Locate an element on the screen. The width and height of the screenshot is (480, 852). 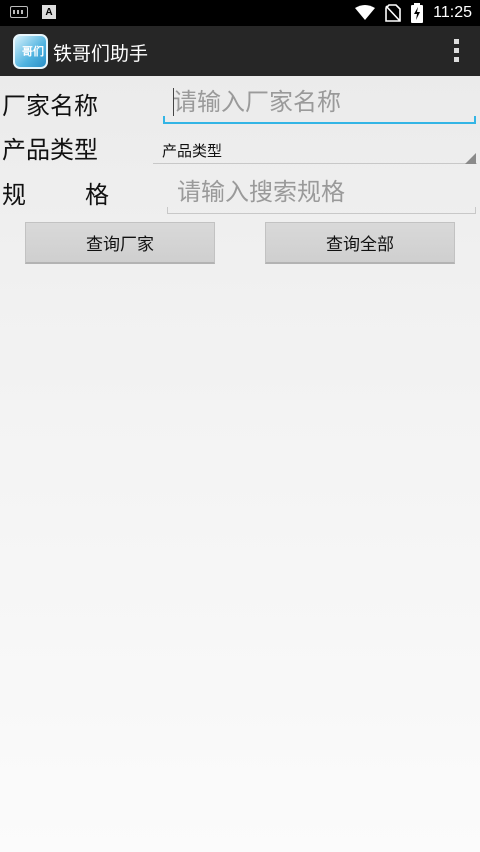
spinner-arrow-icon is located at coordinates (470, 158).